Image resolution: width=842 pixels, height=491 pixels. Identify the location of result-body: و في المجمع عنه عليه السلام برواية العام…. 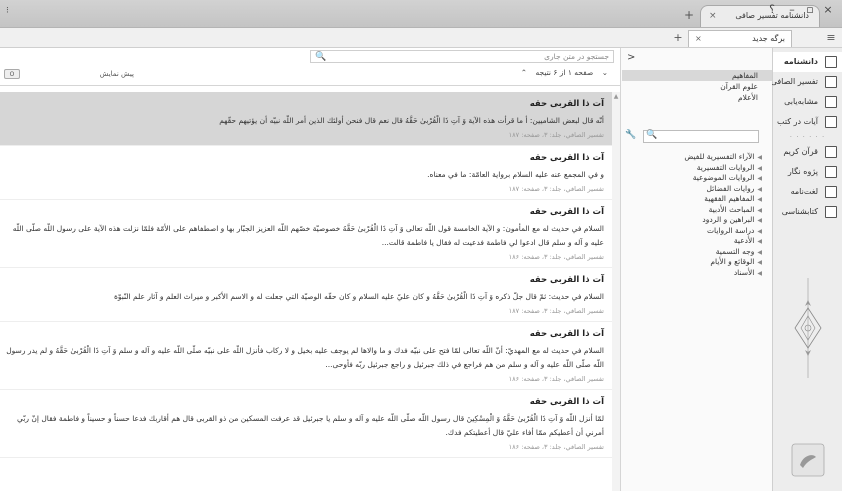
(515, 174).